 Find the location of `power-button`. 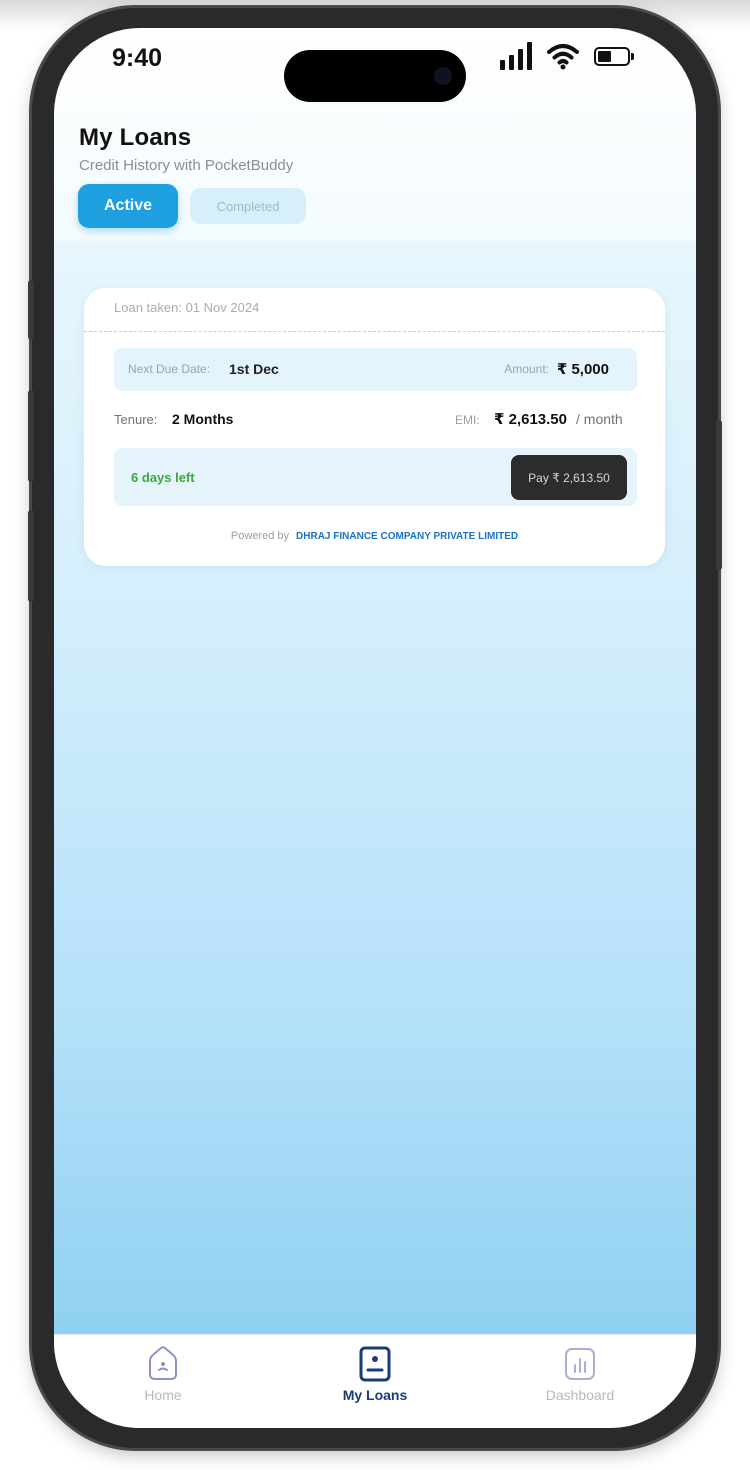

power-button is located at coordinates (719, 495).